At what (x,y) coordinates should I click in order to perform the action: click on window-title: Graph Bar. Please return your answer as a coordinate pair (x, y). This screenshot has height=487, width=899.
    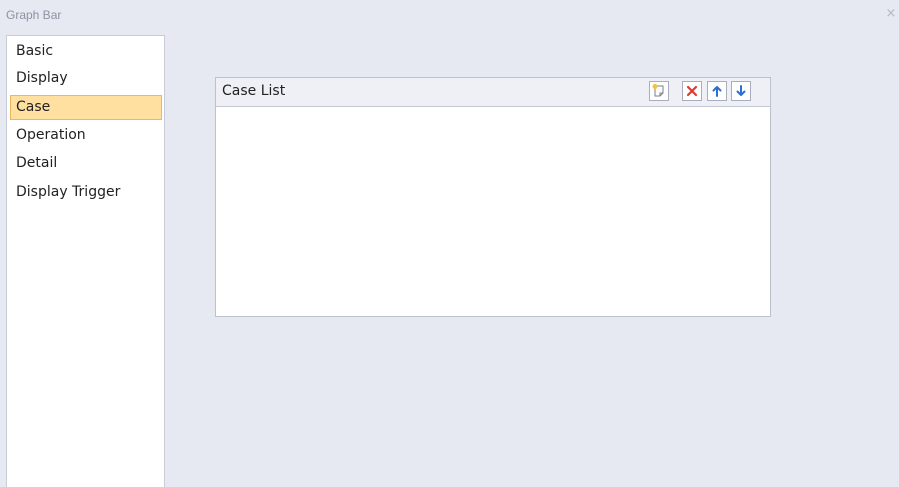
    Looking at the image, I should click on (34, 15).